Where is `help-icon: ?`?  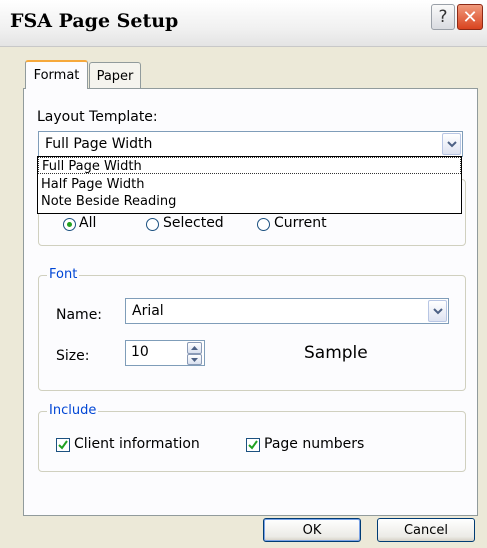 help-icon: ? is located at coordinates (443, 17).